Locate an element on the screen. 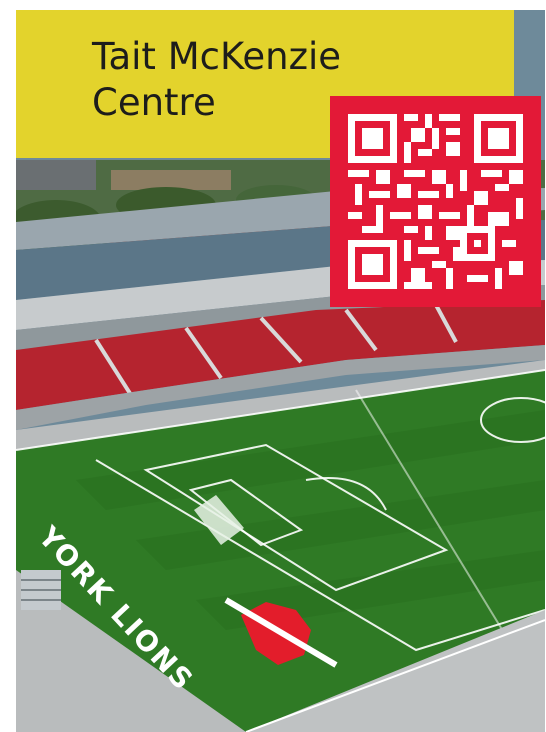 The height and width of the screenshot is (732, 546). title-line-2: Centre is located at coordinates (154, 102).